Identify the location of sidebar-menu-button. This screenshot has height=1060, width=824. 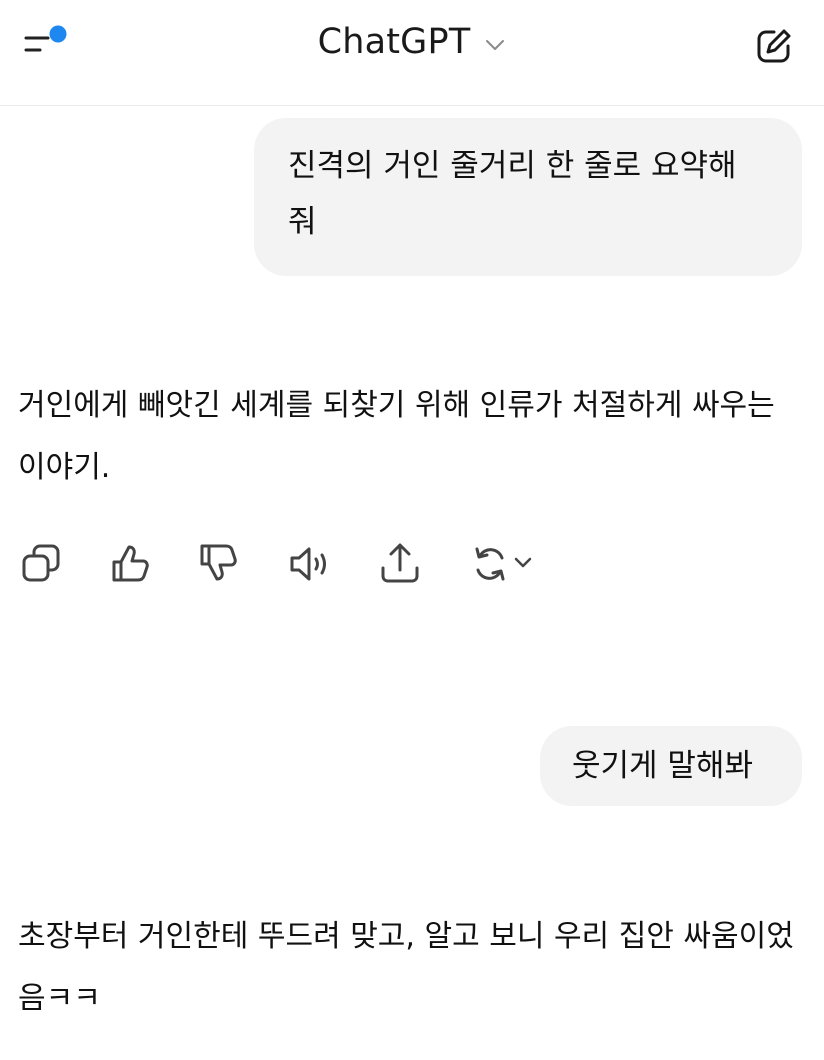
(46, 42).